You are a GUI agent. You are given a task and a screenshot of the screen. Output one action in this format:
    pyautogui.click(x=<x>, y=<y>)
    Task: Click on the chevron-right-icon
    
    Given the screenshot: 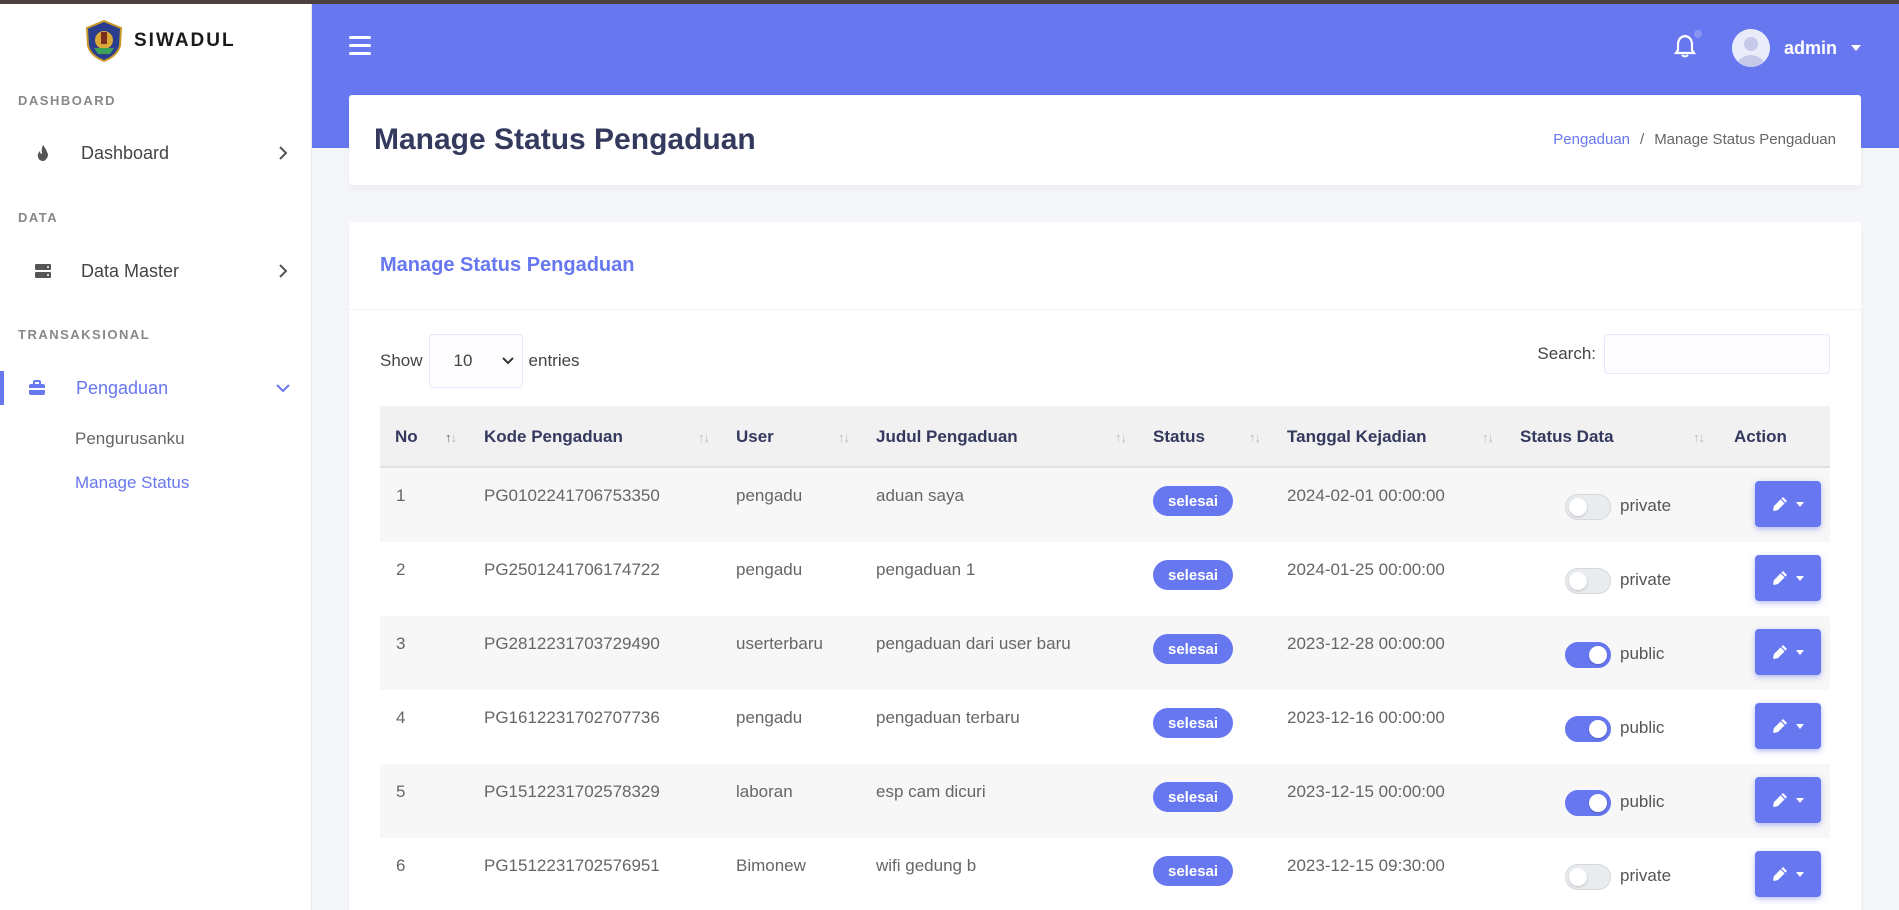 What is the action you would take?
    pyautogui.click(x=283, y=271)
    